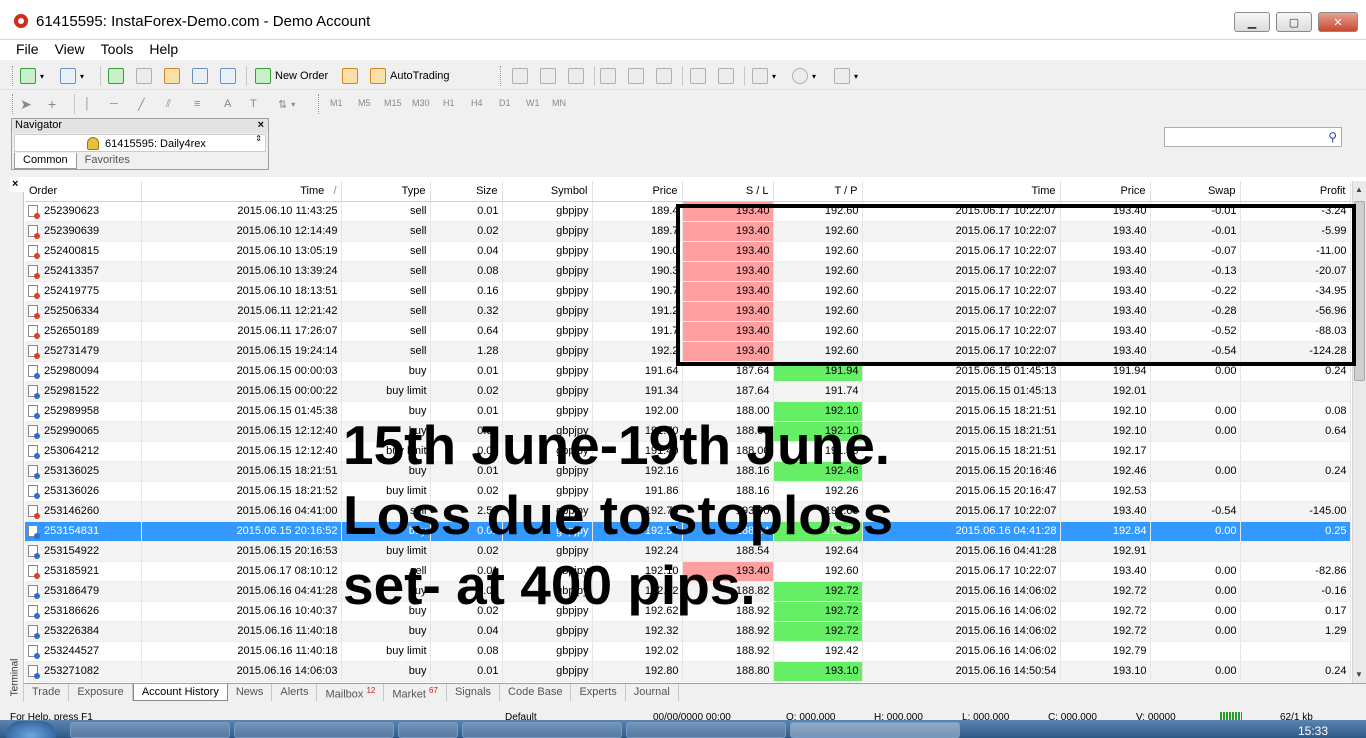 The height and width of the screenshot is (738, 1366). Describe the element at coordinates (818, 191) in the screenshot. I see `column-header-tp: T / P` at that location.